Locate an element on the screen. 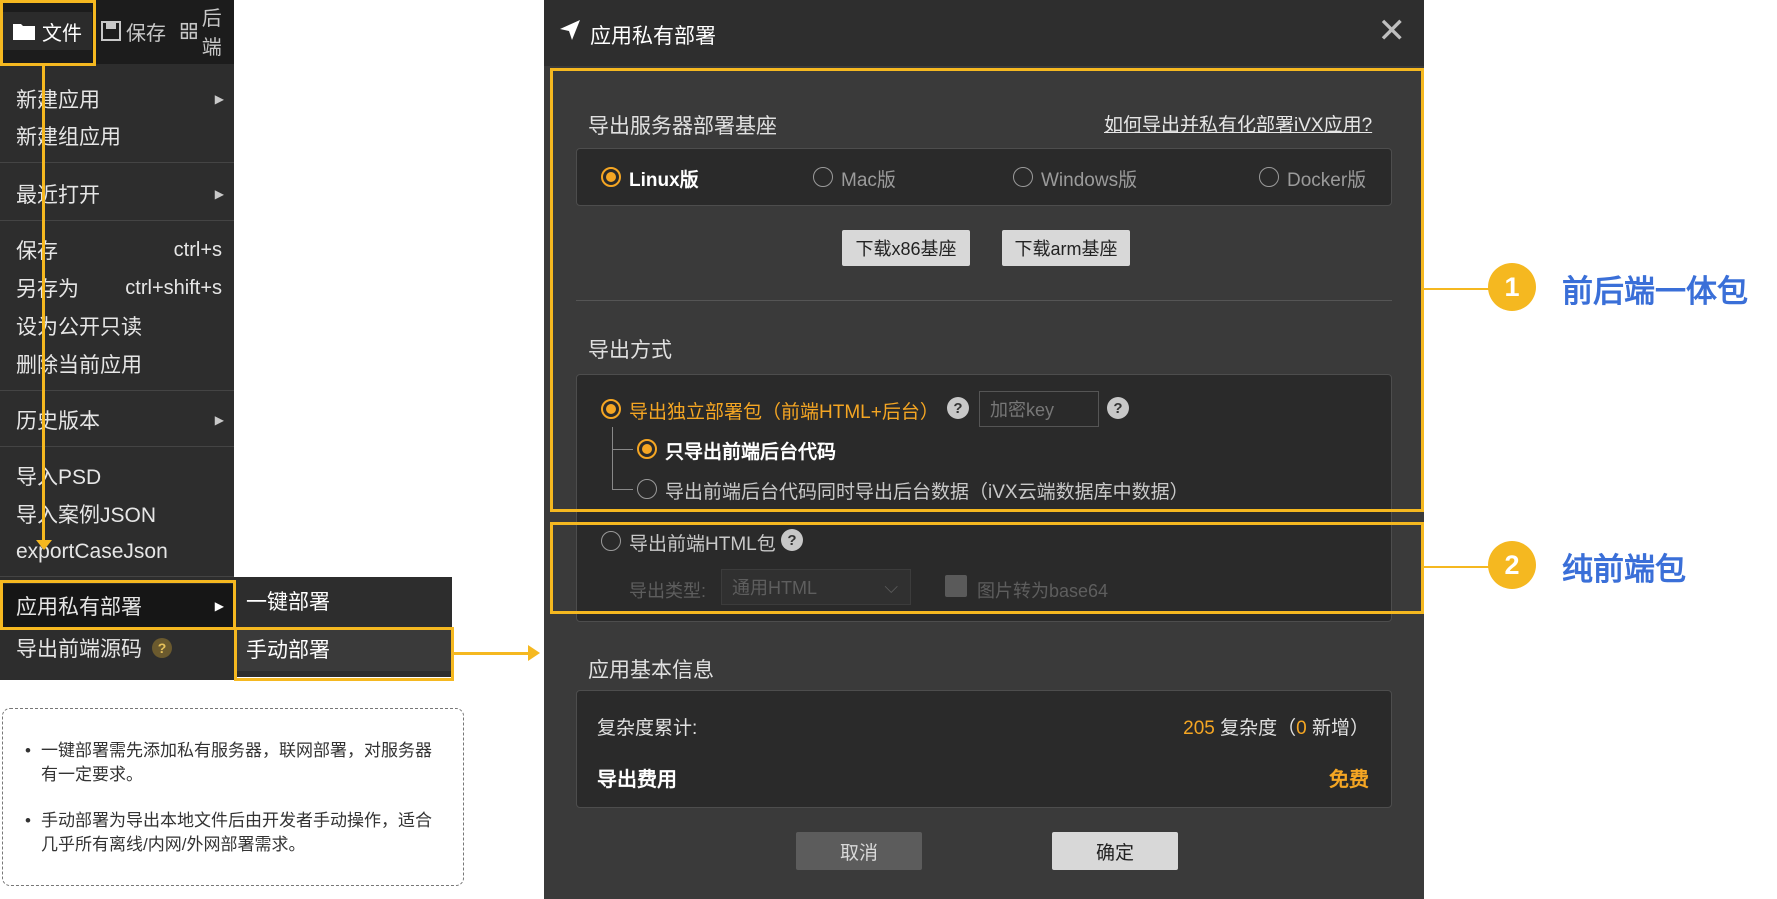 The height and width of the screenshot is (899, 1777). backend-button: 后端 is located at coordinates (207, 33).